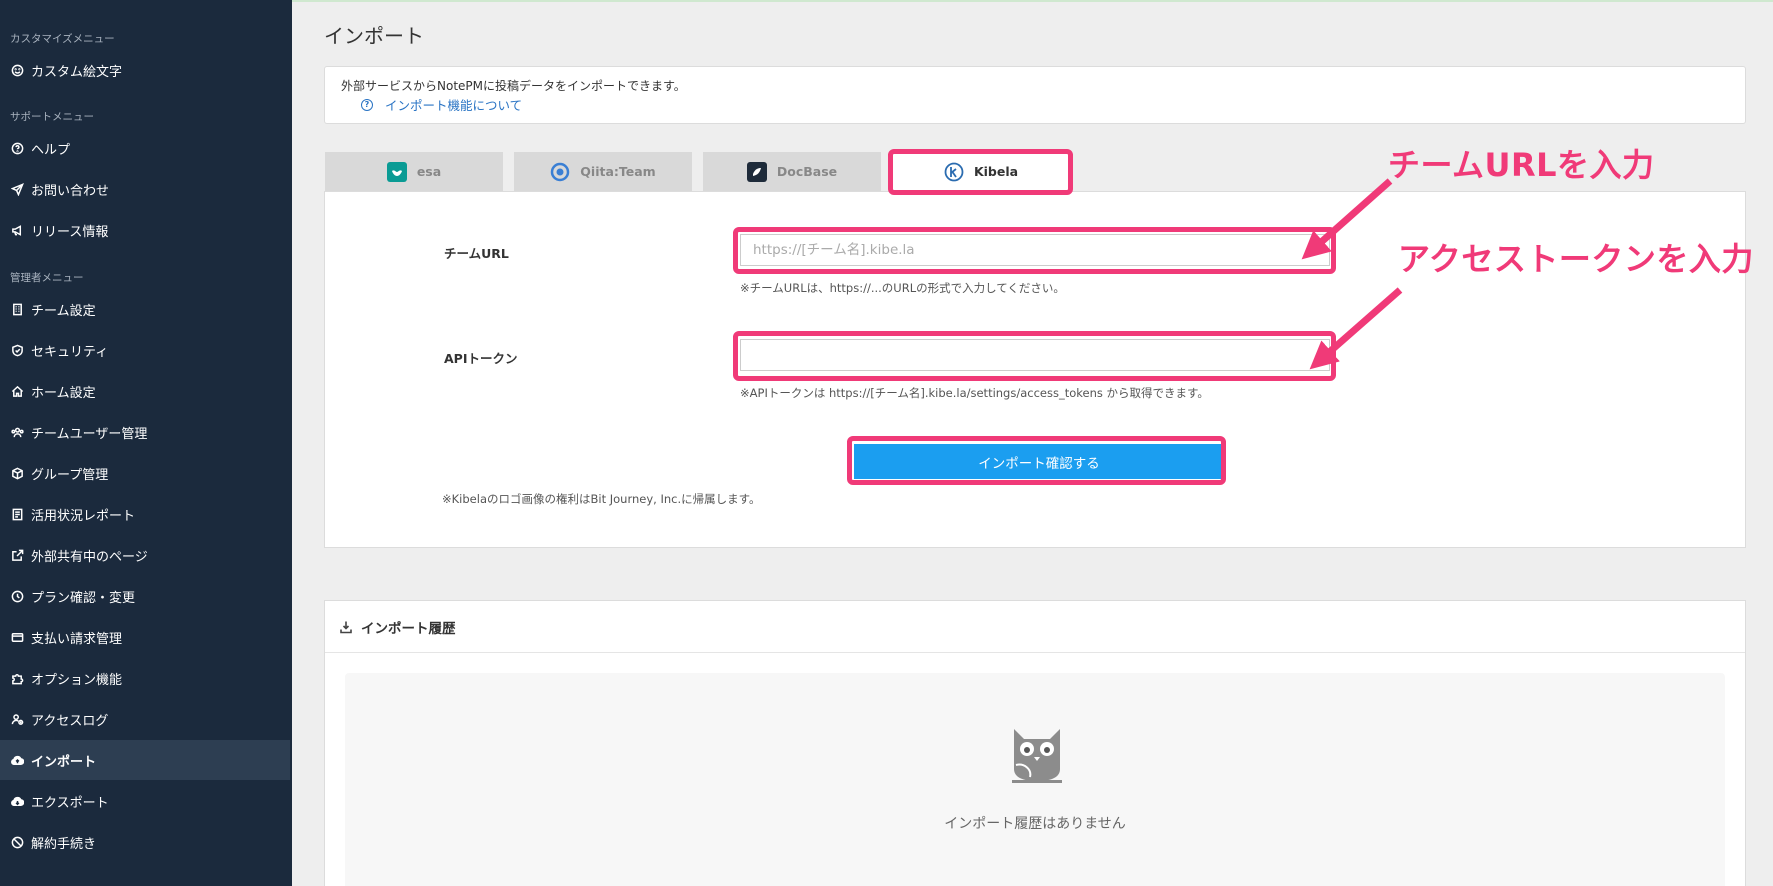 The width and height of the screenshot is (1773, 886). I want to click on tab-qiita-team: Qiita:Team, so click(603, 171).